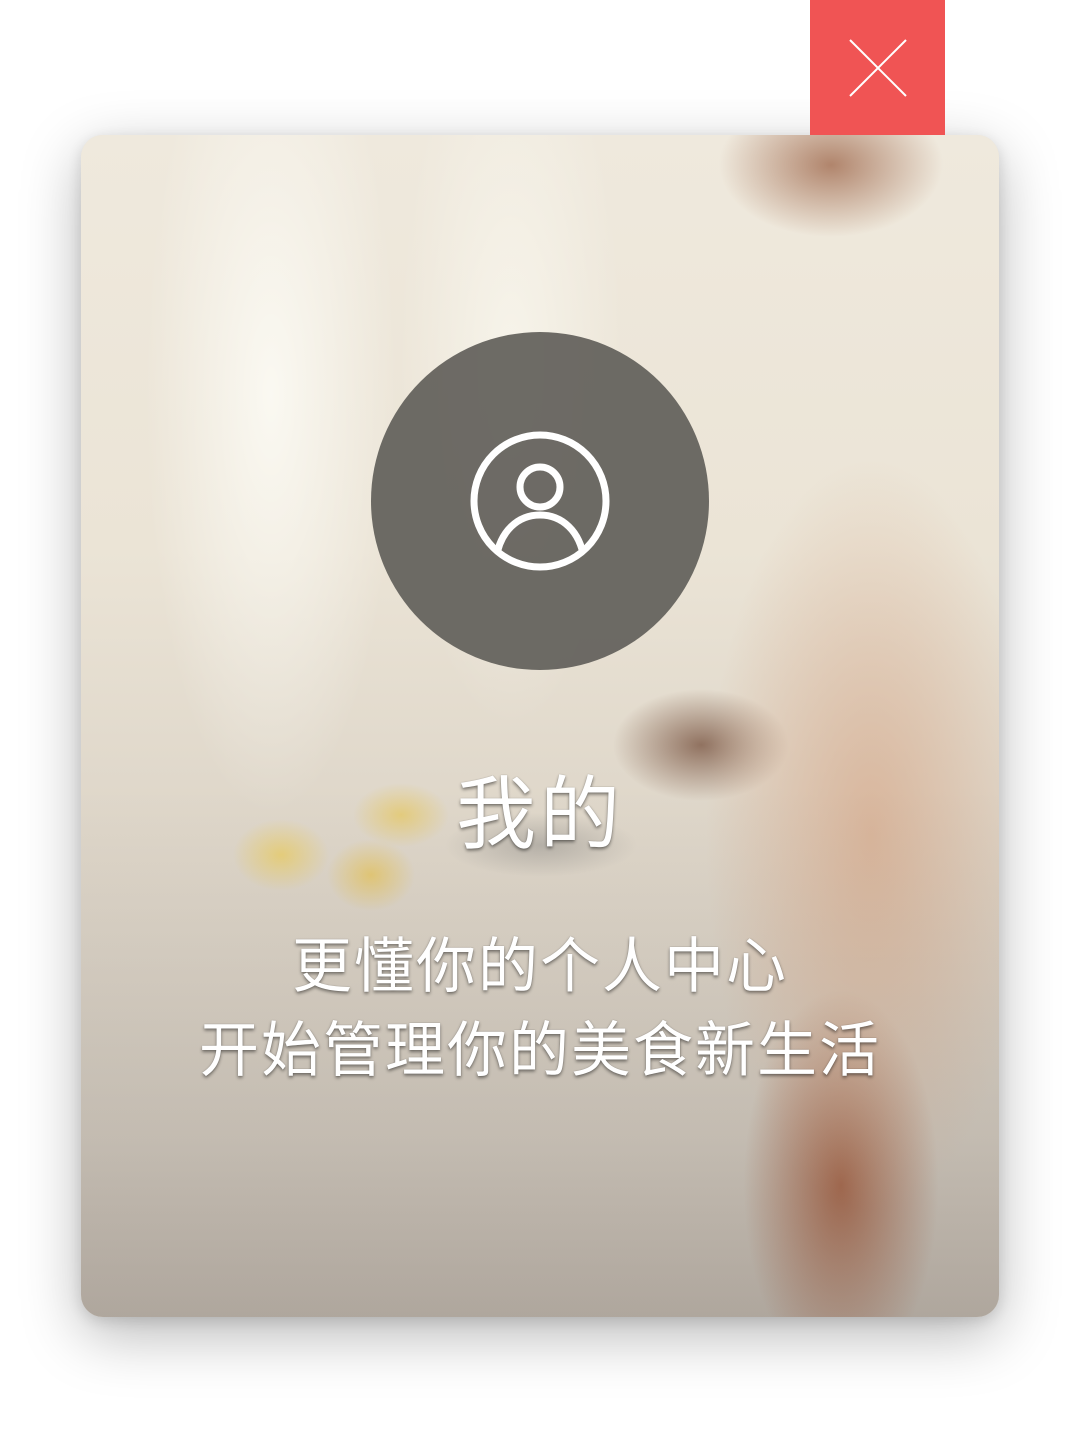 The width and height of the screenshot is (1080, 1452). What do you see at coordinates (540, 967) in the screenshot?
I see `subtitle-line-1: 更懂你的个人中心` at bounding box center [540, 967].